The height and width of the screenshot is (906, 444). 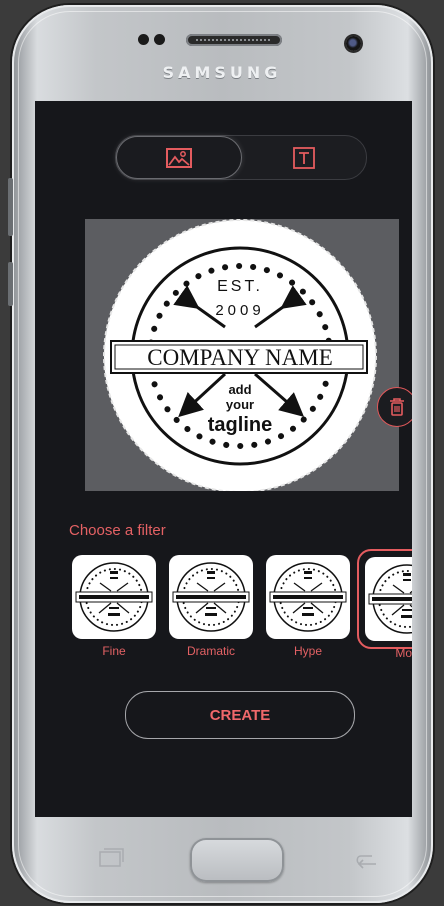 I want to click on image-mode-tab, so click(x=179, y=157).